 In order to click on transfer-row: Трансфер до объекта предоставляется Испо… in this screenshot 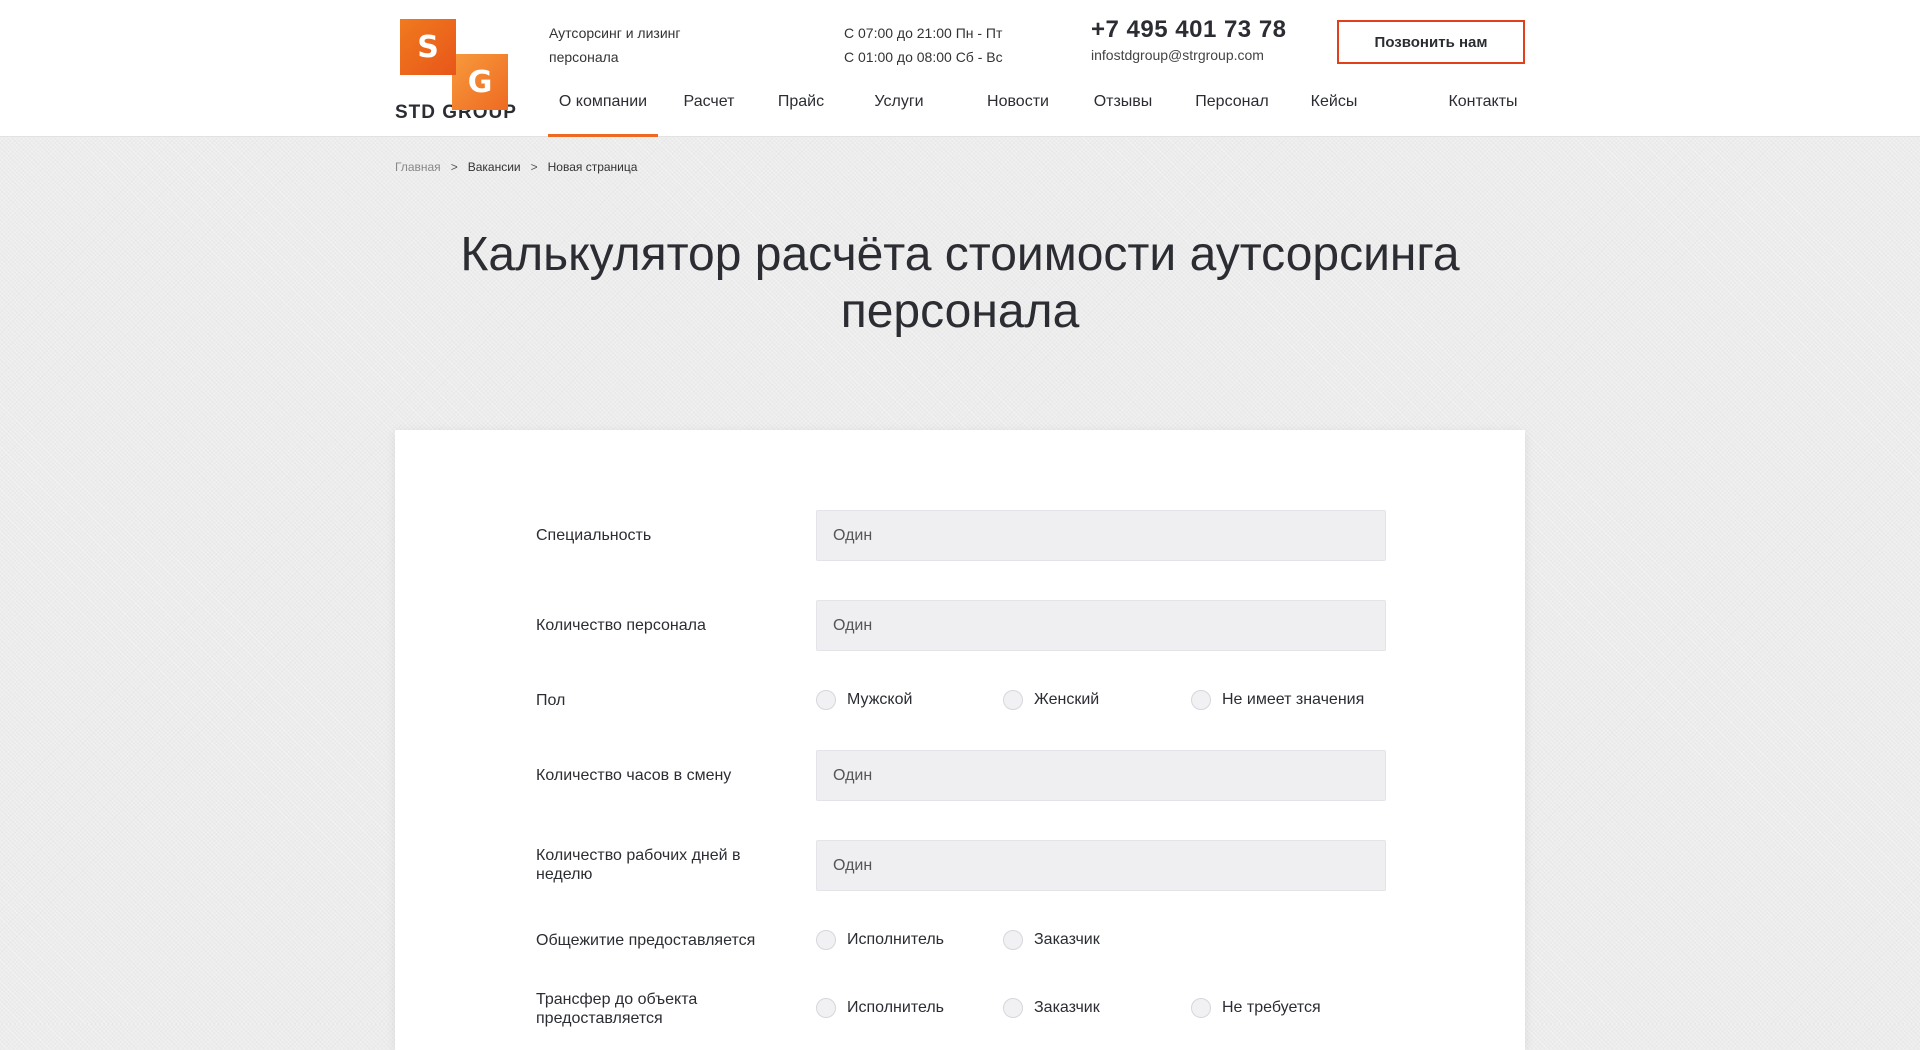, I will do `click(961, 1010)`.